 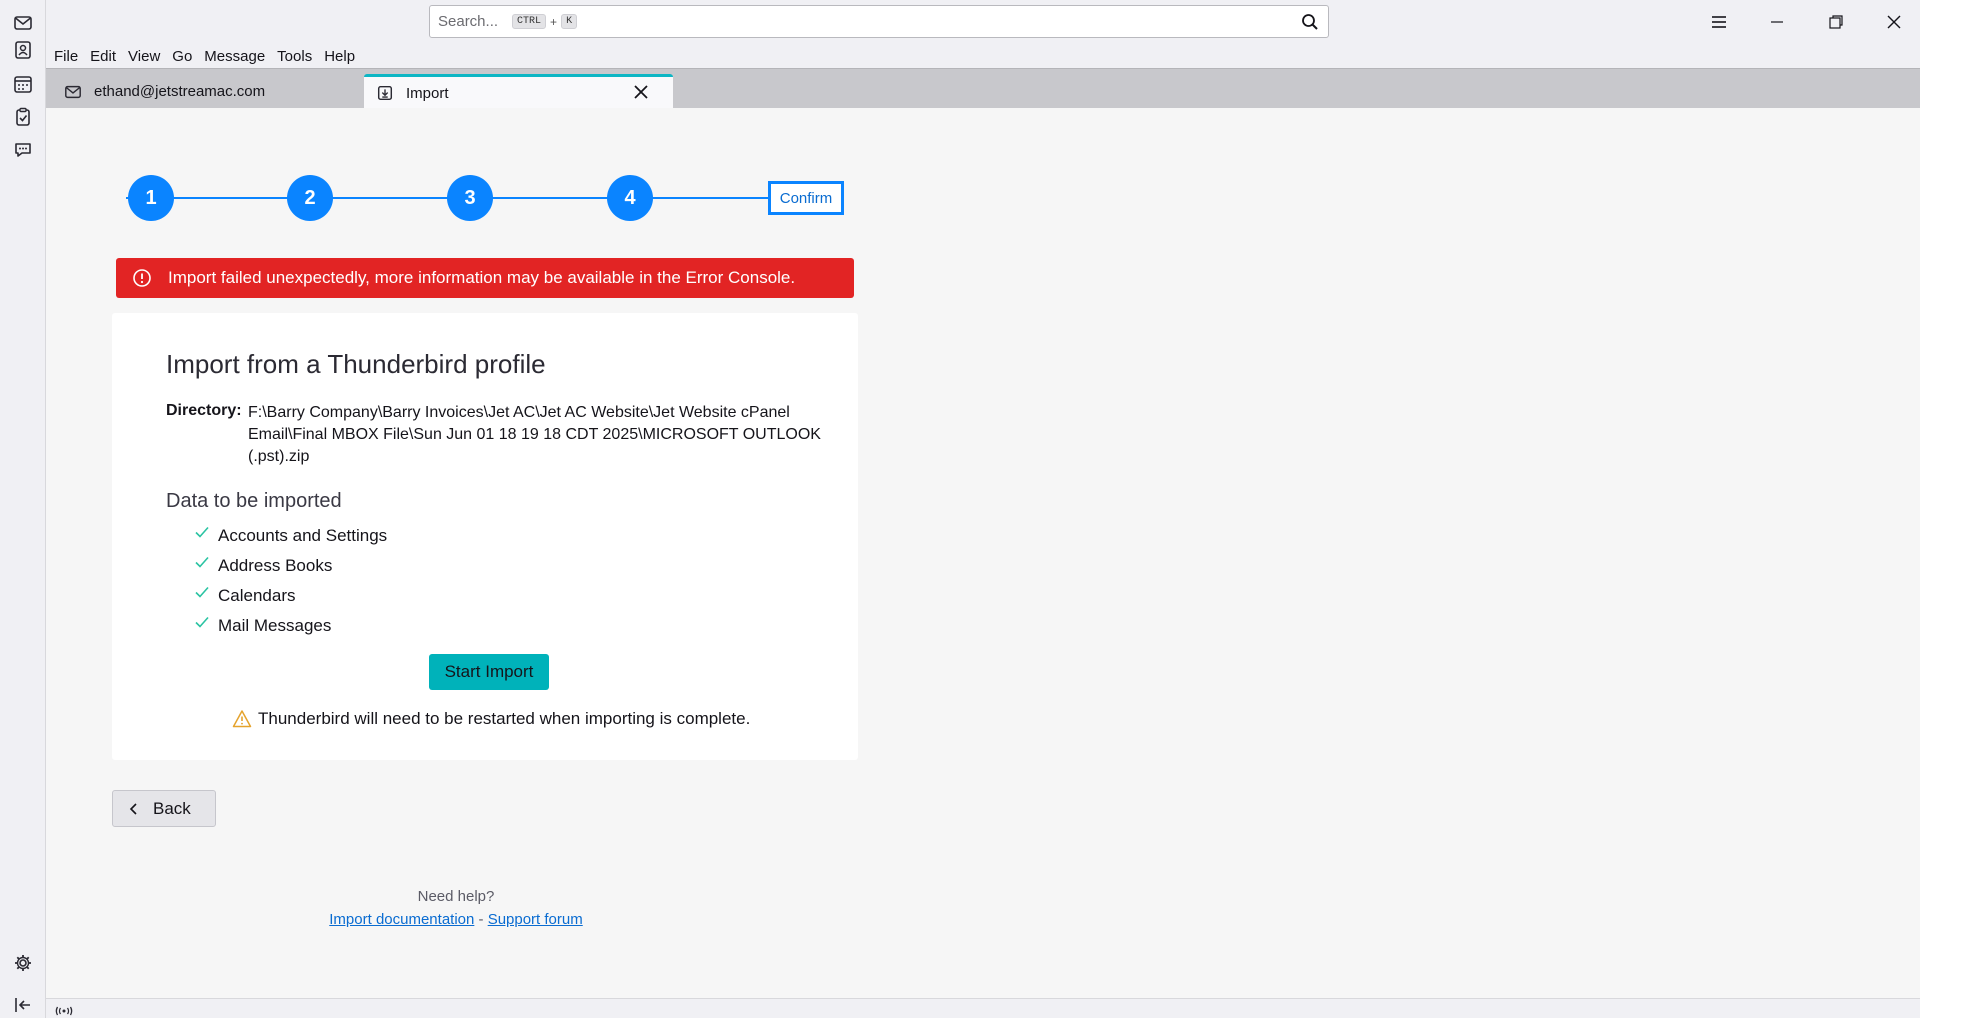 I want to click on card-title: Import from a Thunderbird profile, so click(x=356, y=364).